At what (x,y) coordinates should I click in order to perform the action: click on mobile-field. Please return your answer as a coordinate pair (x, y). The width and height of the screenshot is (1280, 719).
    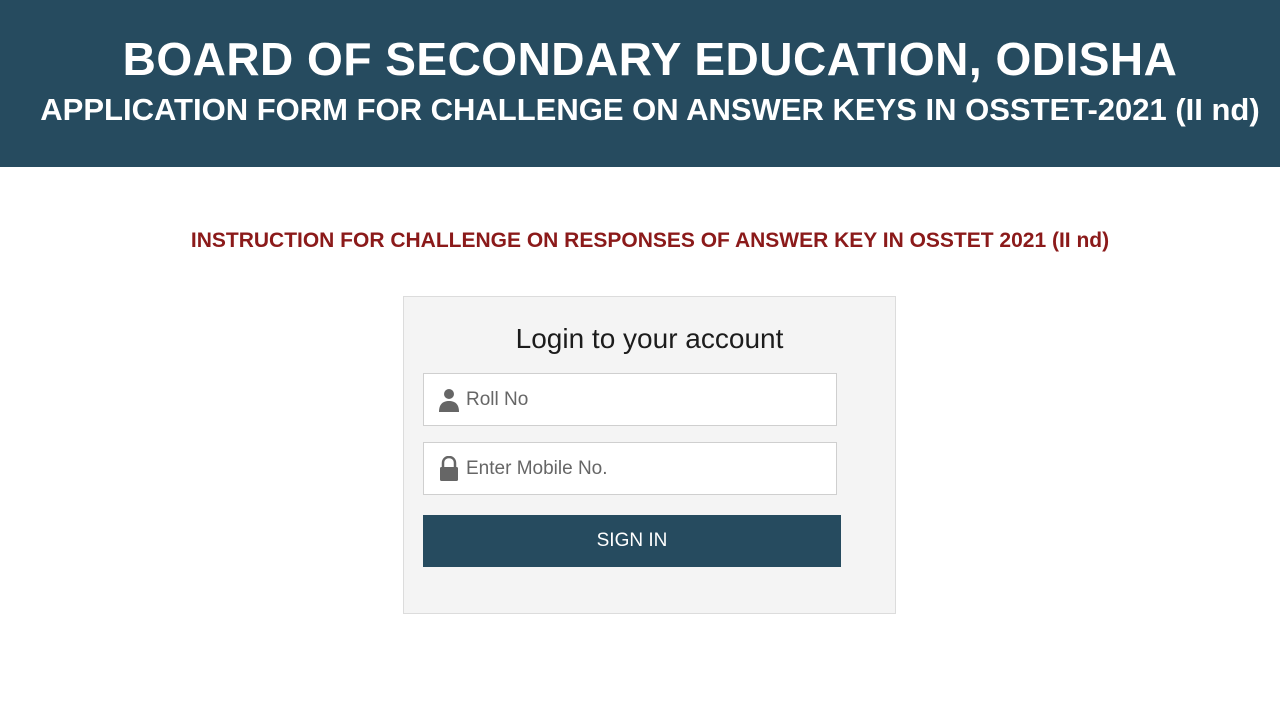
    Looking at the image, I should click on (630, 468).